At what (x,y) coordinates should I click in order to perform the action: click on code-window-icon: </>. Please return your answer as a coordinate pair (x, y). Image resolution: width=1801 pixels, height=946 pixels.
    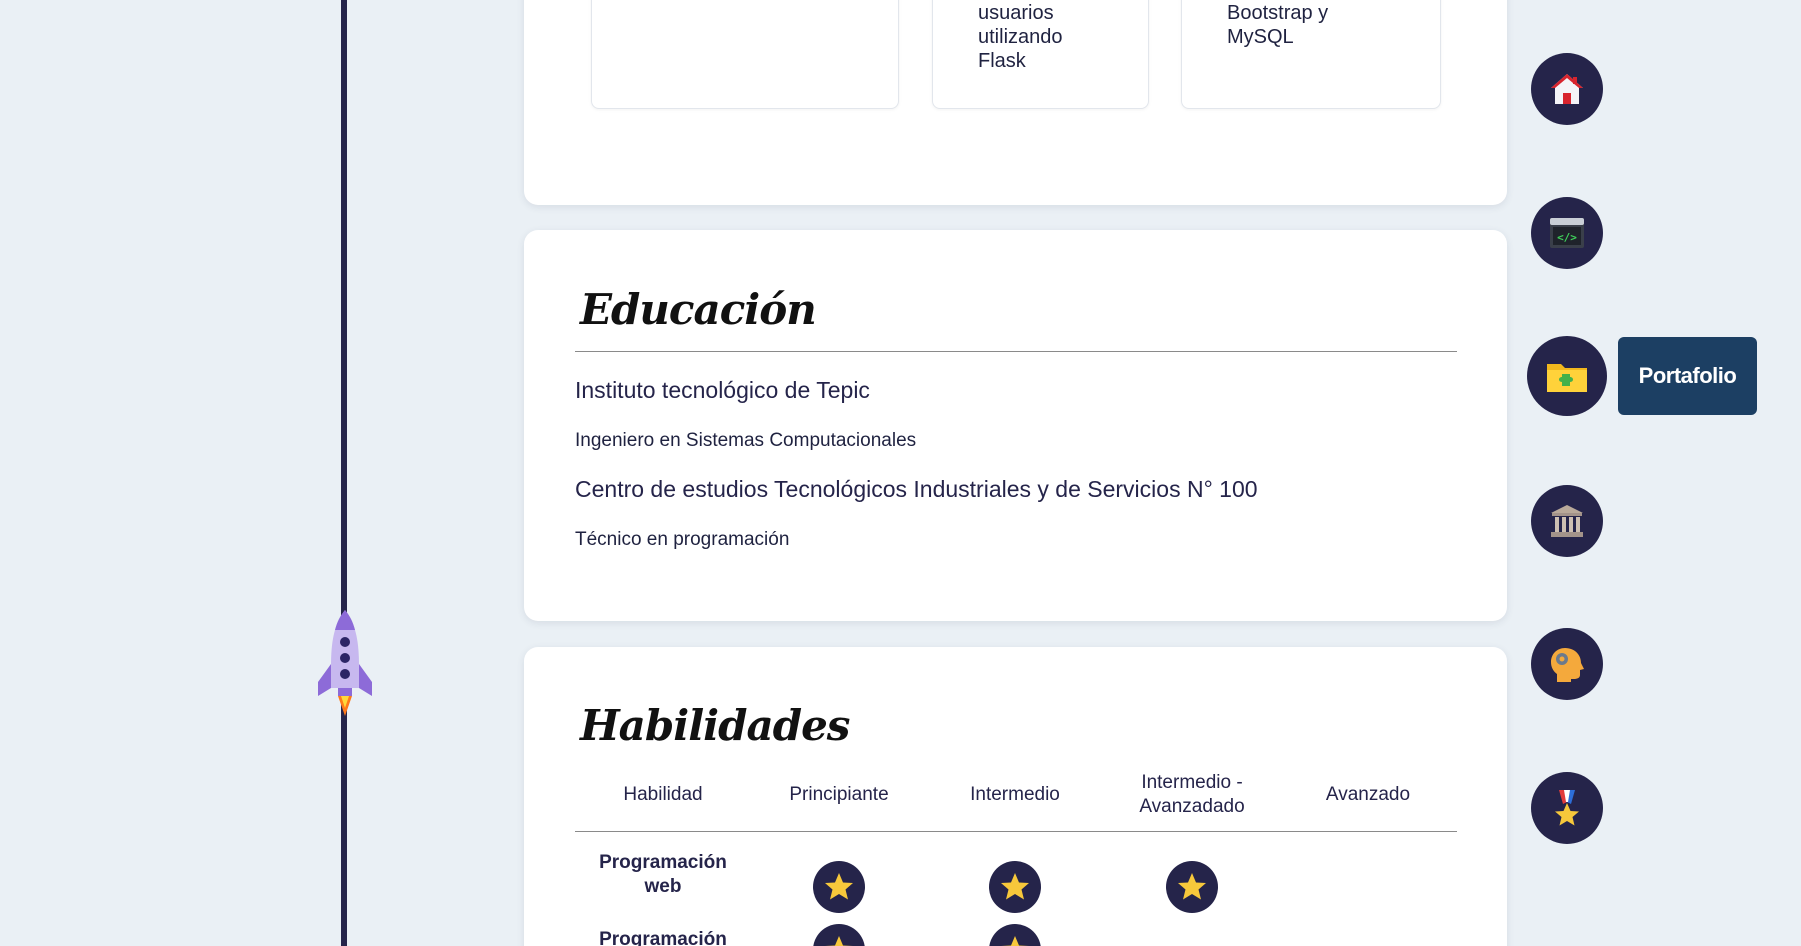
    Looking at the image, I should click on (1567, 233).